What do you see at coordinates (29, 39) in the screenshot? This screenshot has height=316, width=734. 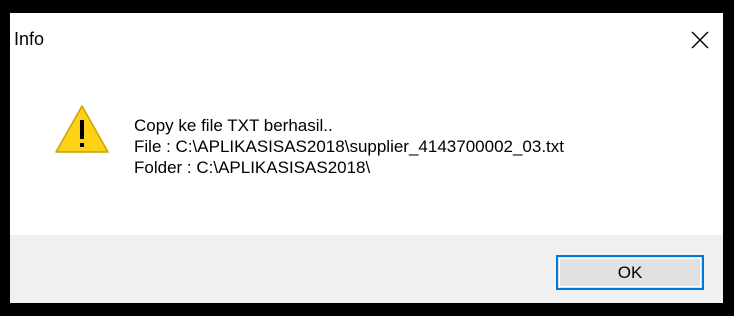 I see `dialog-title: Info` at bounding box center [29, 39].